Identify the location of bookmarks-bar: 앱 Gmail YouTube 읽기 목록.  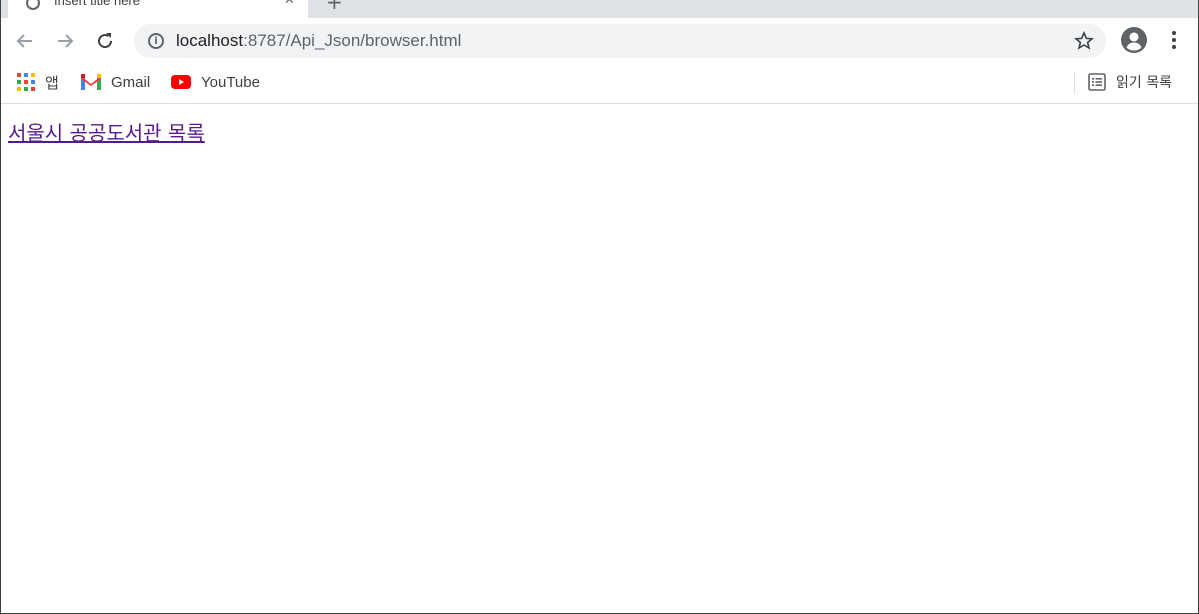
(599, 84).